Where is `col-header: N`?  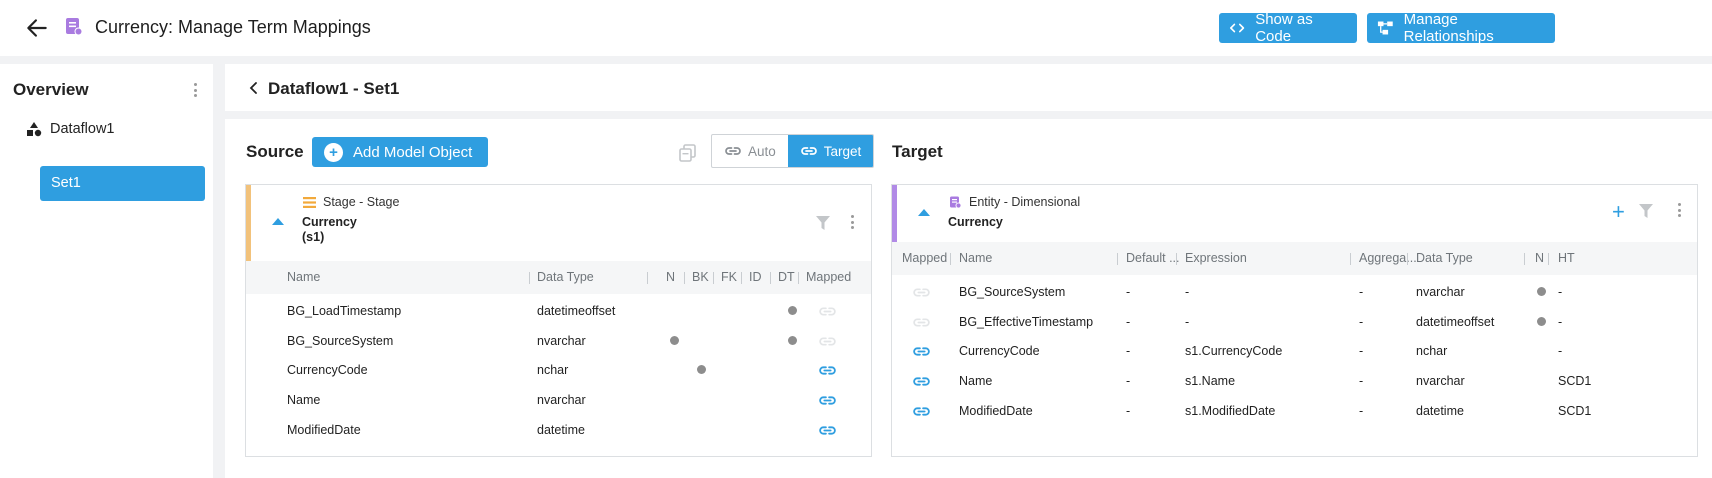
col-header: N is located at coordinates (671, 277).